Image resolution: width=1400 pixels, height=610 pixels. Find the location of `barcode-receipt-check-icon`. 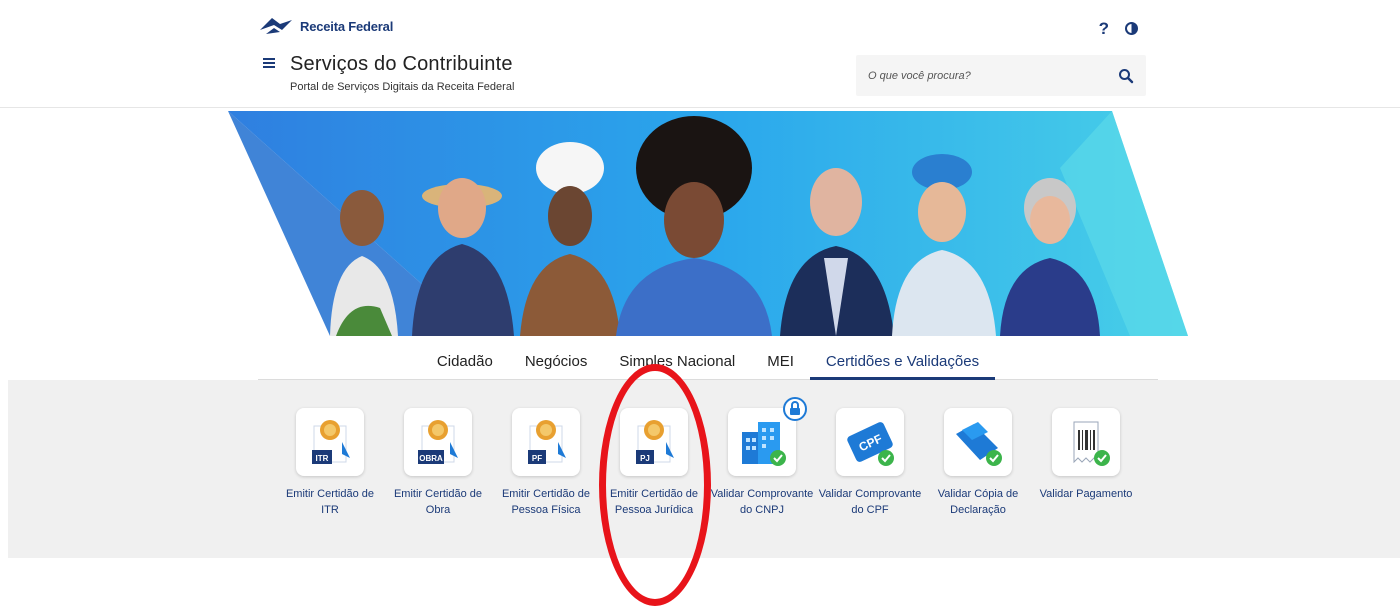

barcode-receipt-check-icon is located at coordinates (1086, 442).